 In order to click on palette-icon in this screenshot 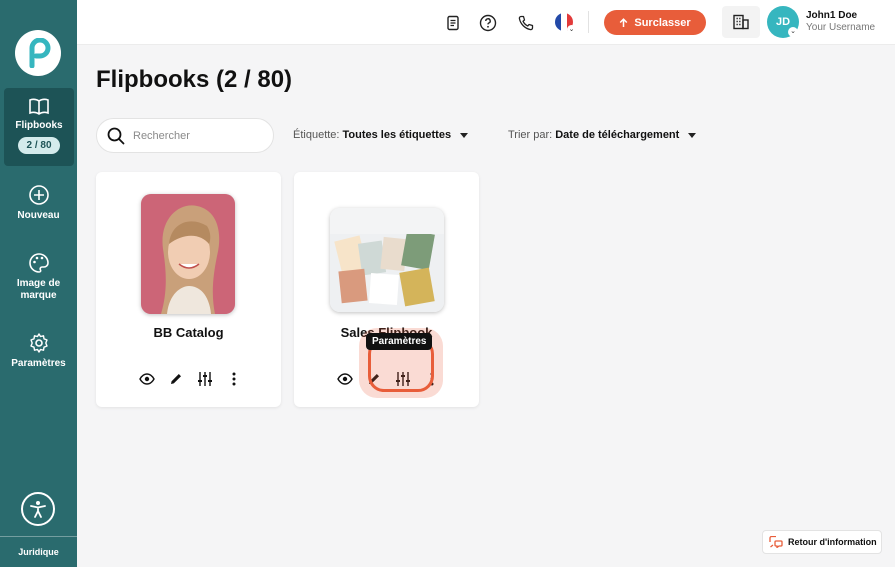, I will do `click(38, 263)`.